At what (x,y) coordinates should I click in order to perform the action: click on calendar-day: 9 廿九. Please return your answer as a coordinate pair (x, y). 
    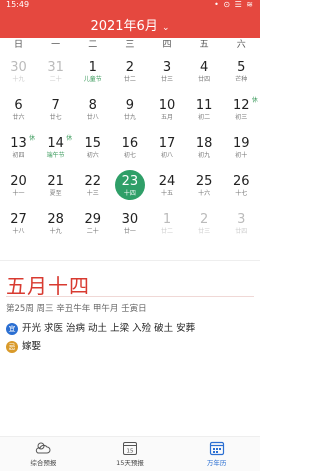
    Looking at the image, I should click on (129, 112).